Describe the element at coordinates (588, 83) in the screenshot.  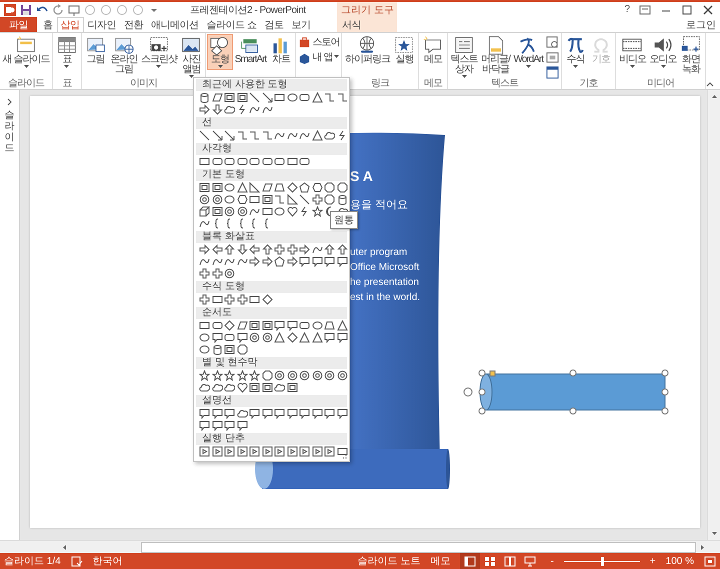
I see `group-label: 기호` at that location.